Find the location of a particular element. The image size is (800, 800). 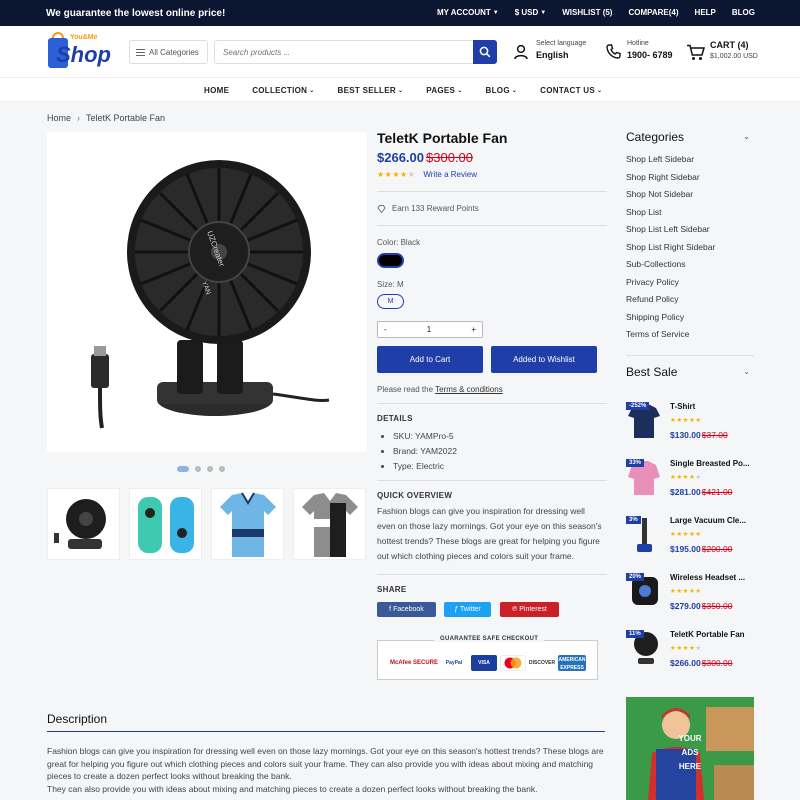

controllers-thumb-image is located at coordinates (166, 525).